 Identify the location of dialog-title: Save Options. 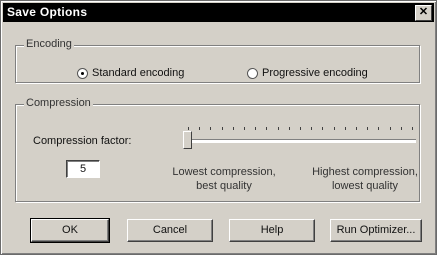
(47, 12).